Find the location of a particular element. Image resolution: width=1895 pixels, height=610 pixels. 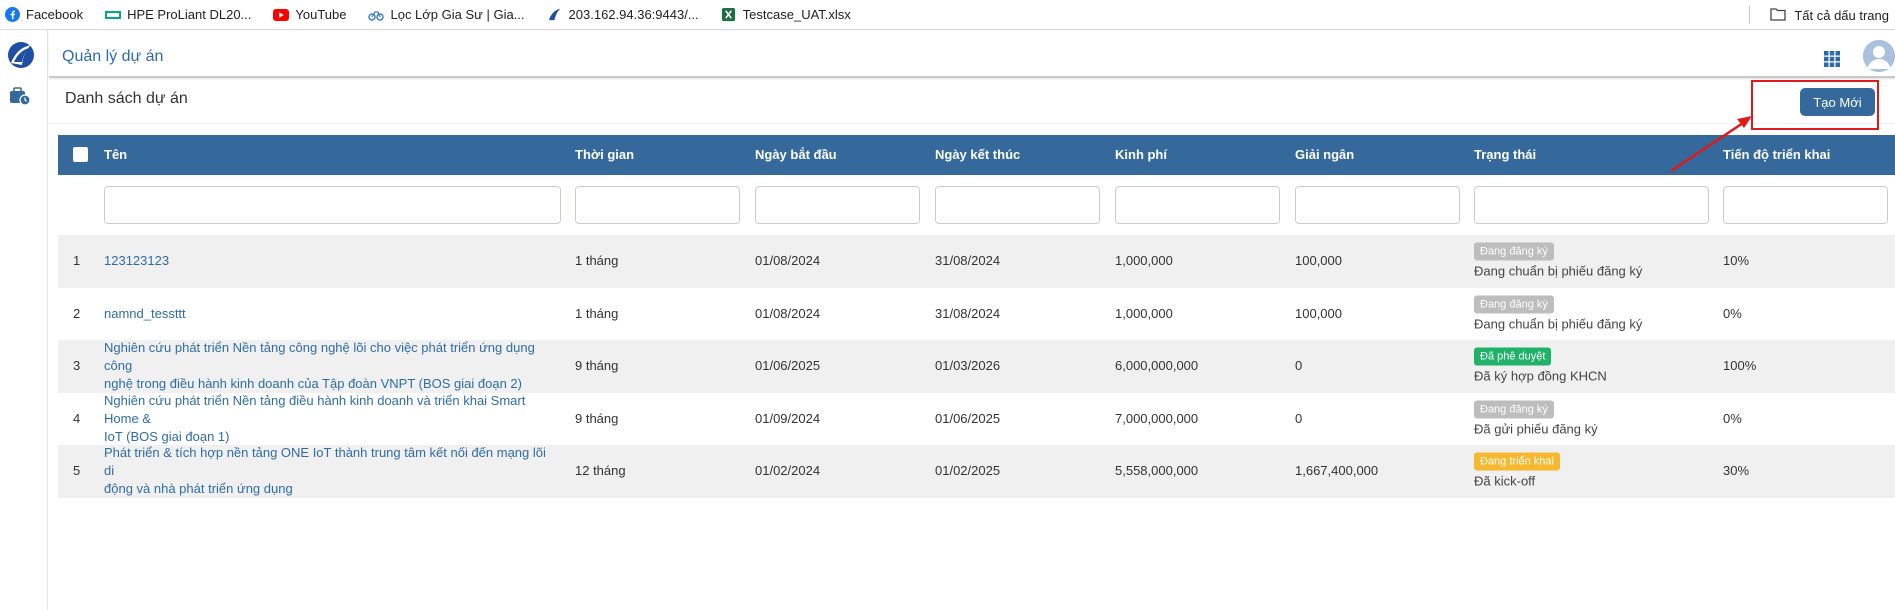

bike-icon is located at coordinates (376, 15).